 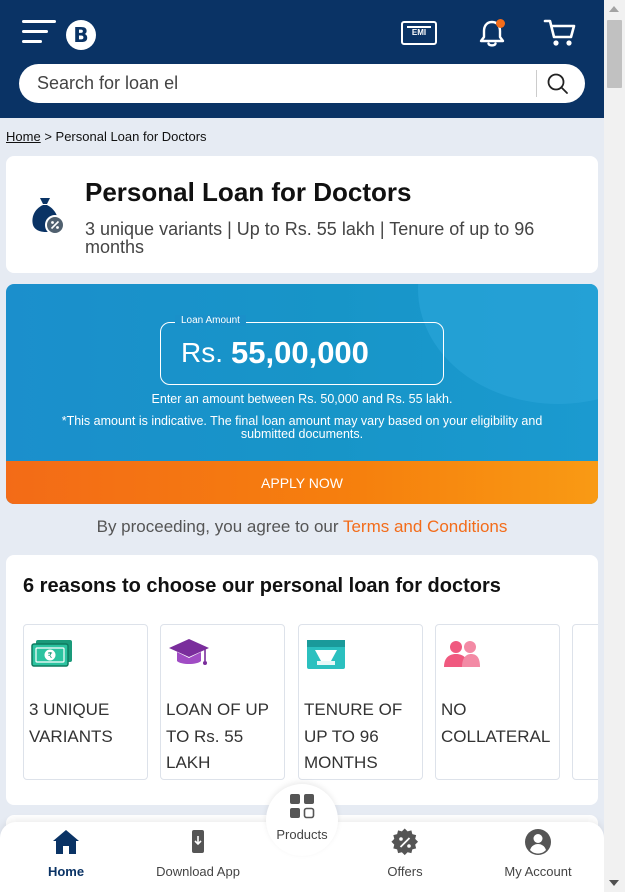 I want to click on loan-amount-value: 55,00,000, so click(x=300, y=353).